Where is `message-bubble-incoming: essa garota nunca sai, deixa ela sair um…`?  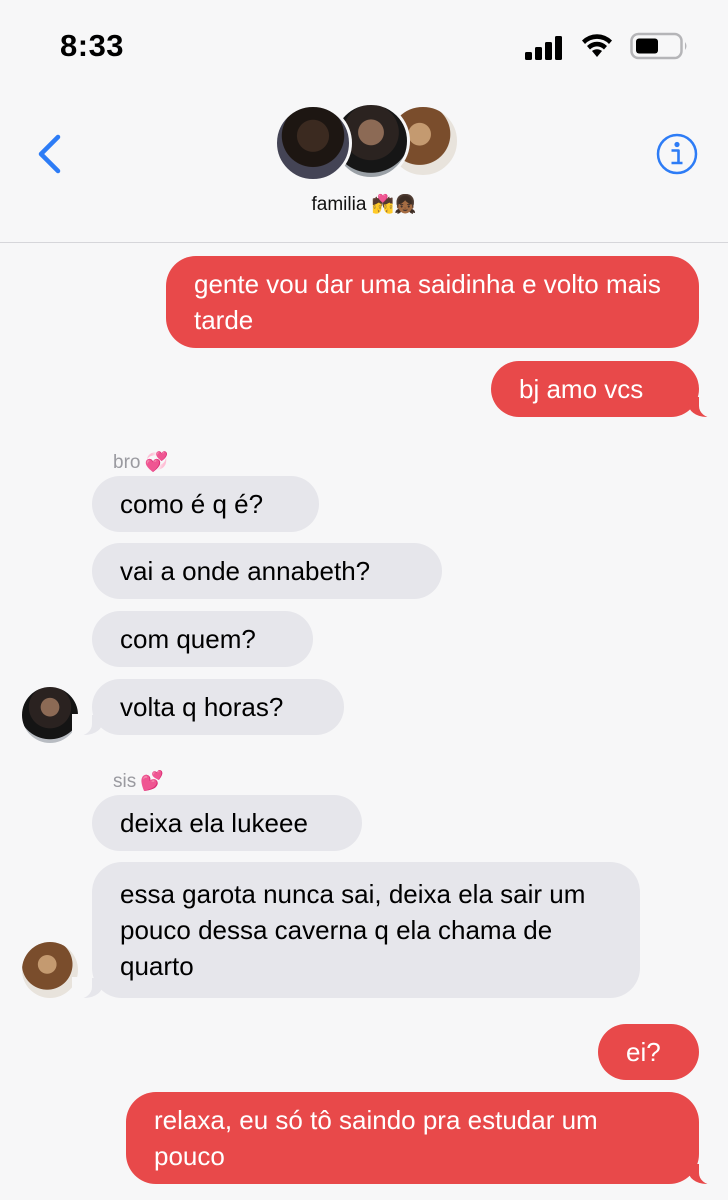 message-bubble-incoming: essa garota nunca sai, deixa ela sair um… is located at coordinates (356, 930).